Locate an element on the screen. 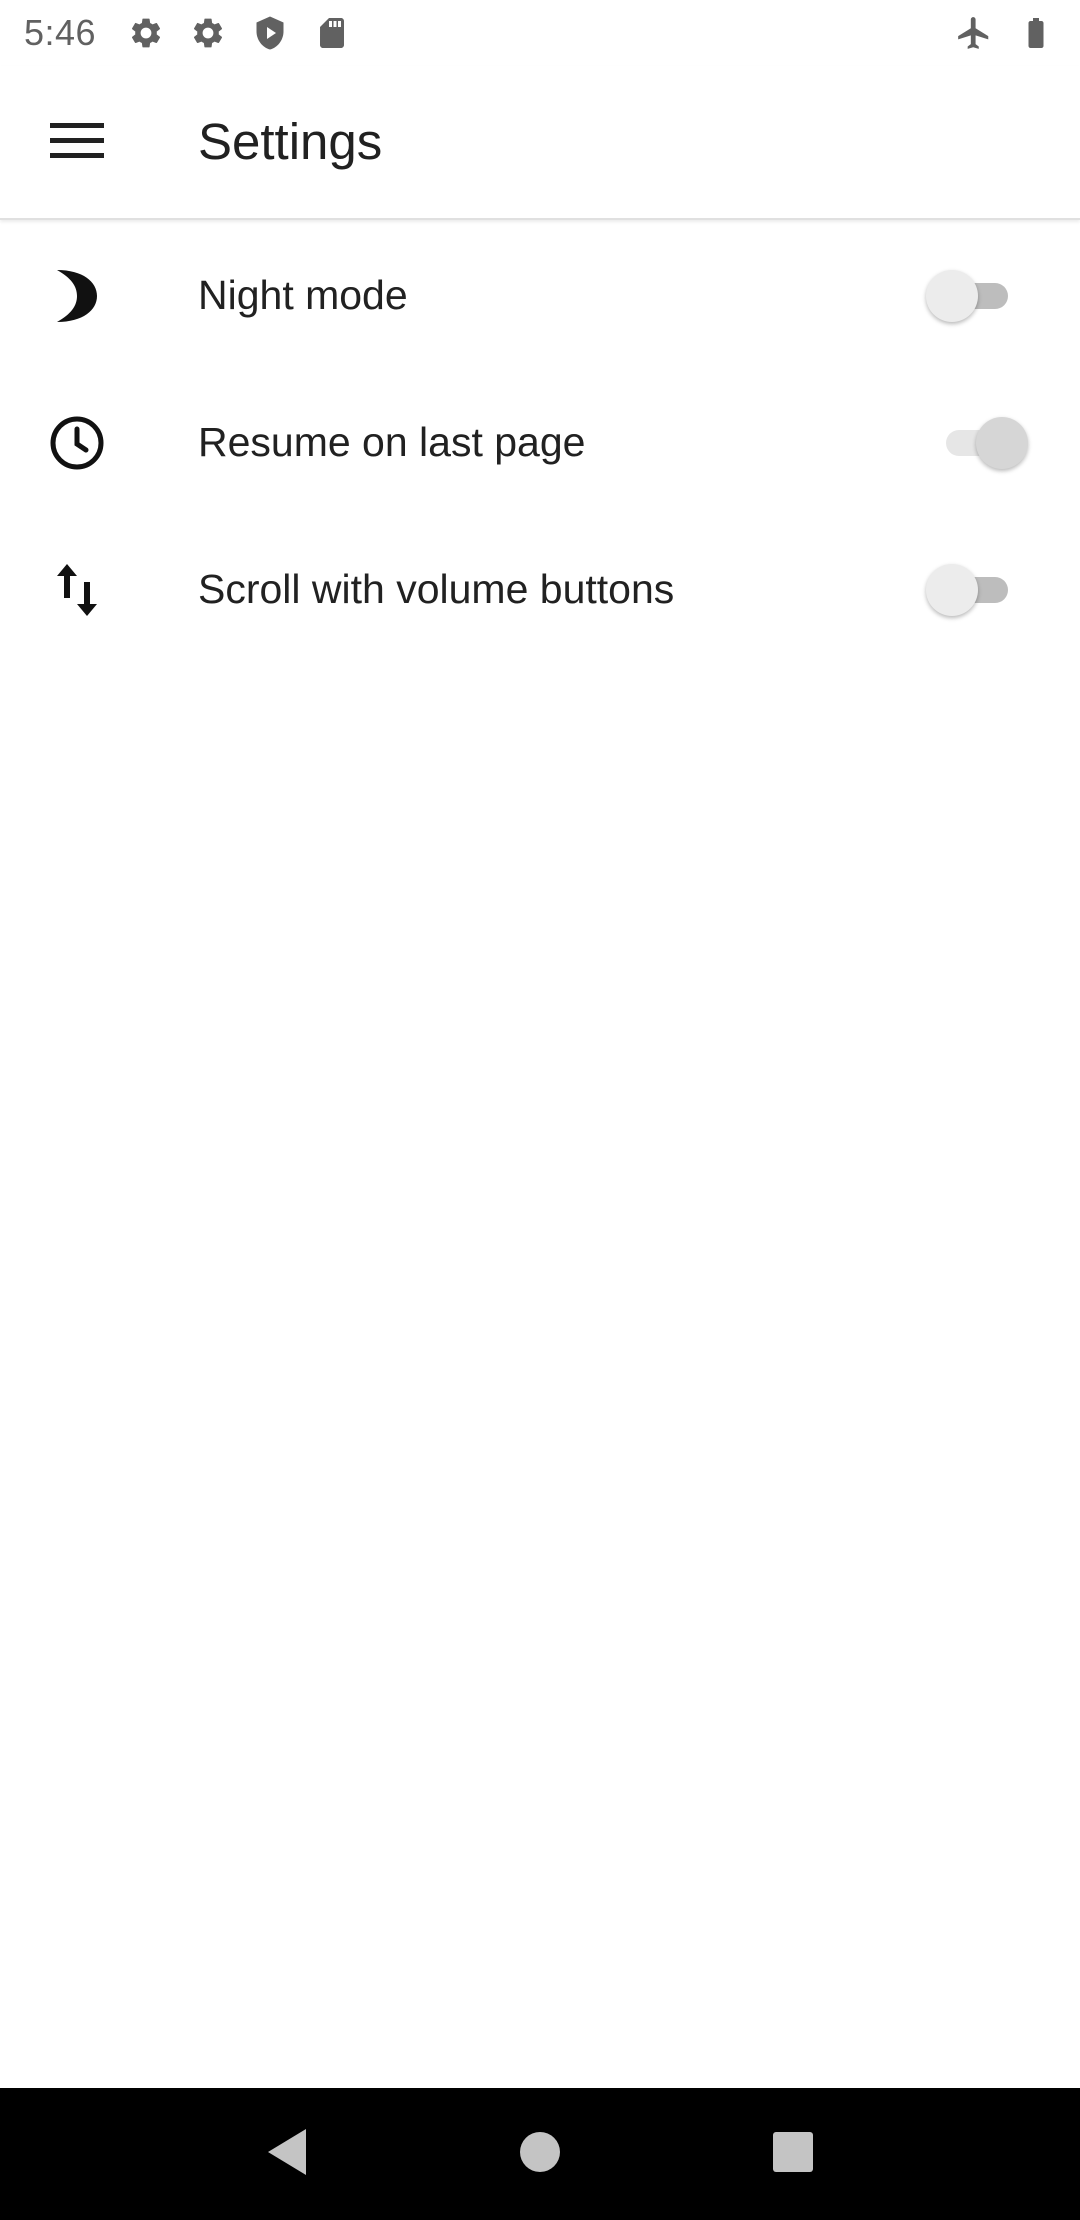 Image resolution: width=1080 pixels, height=2220 pixels. scroll-volume-switch is located at coordinates (976, 590).